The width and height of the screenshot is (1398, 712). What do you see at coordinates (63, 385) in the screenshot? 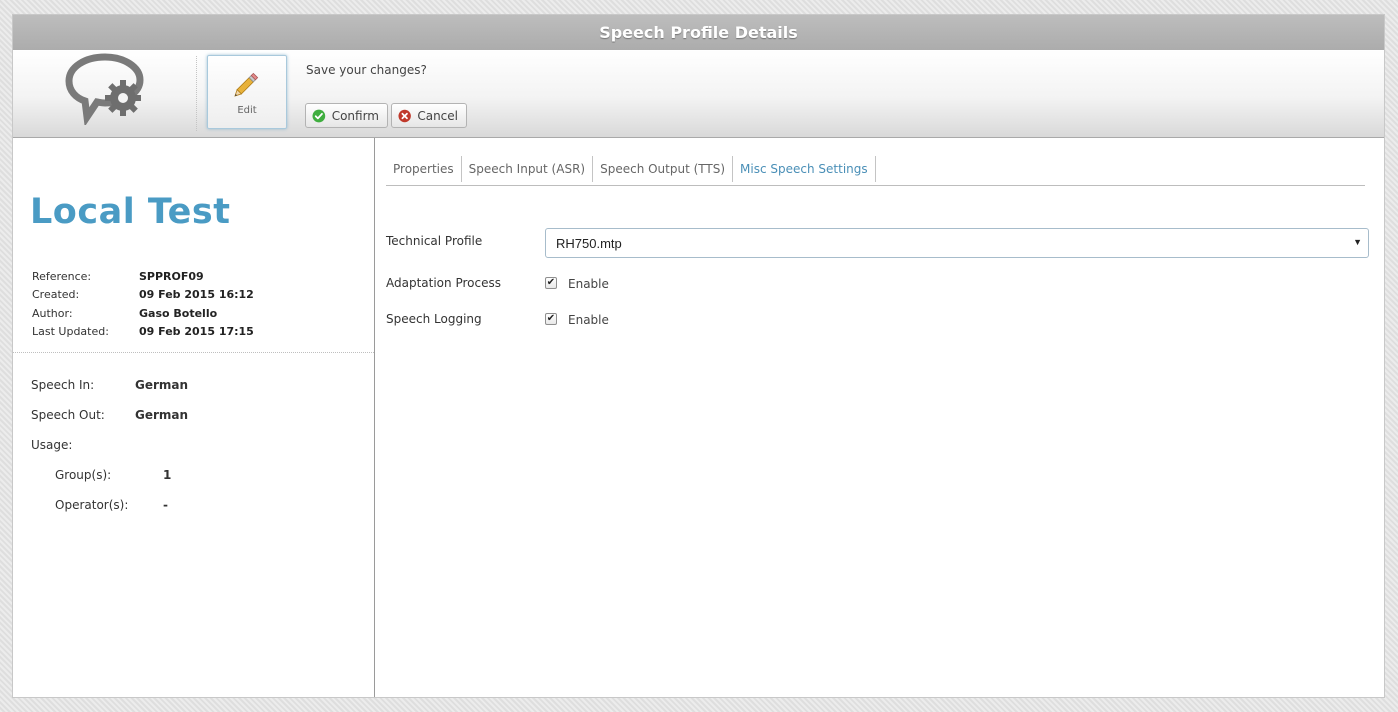
I see `speech-in-label: Speech In:` at bounding box center [63, 385].